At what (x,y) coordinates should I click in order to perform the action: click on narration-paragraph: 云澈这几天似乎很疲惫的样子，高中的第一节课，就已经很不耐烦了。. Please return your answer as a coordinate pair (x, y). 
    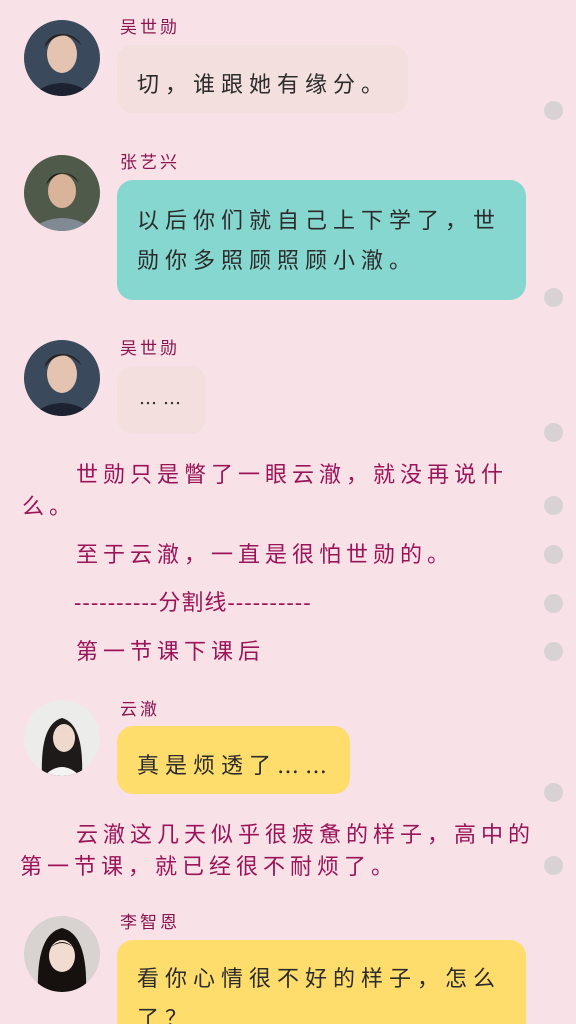
    Looking at the image, I should click on (278, 851).